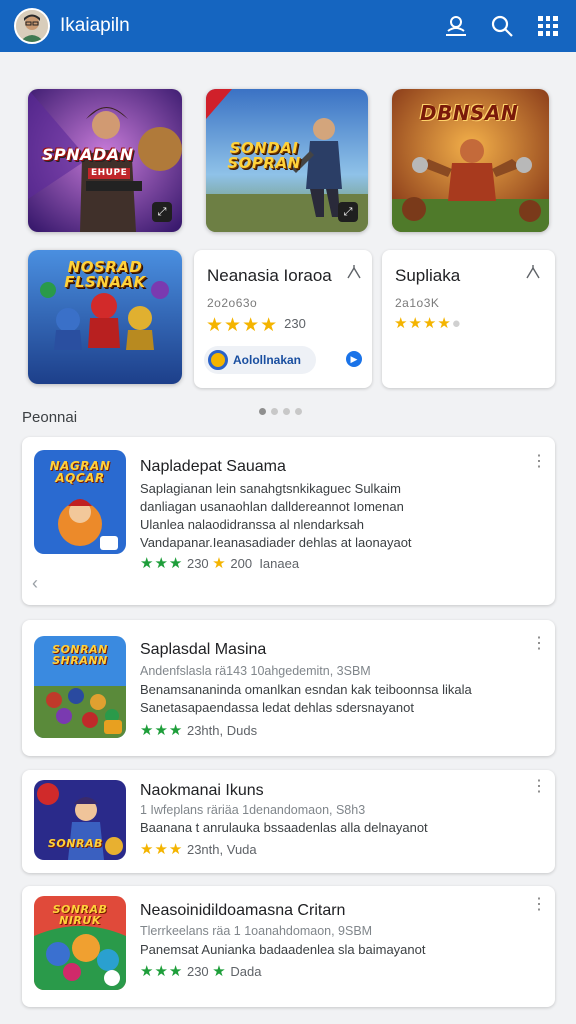 This screenshot has width=576, height=1024. Describe the element at coordinates (35, 583) in the screenshot. I see `chevron-left-icon: ‹` at that location.